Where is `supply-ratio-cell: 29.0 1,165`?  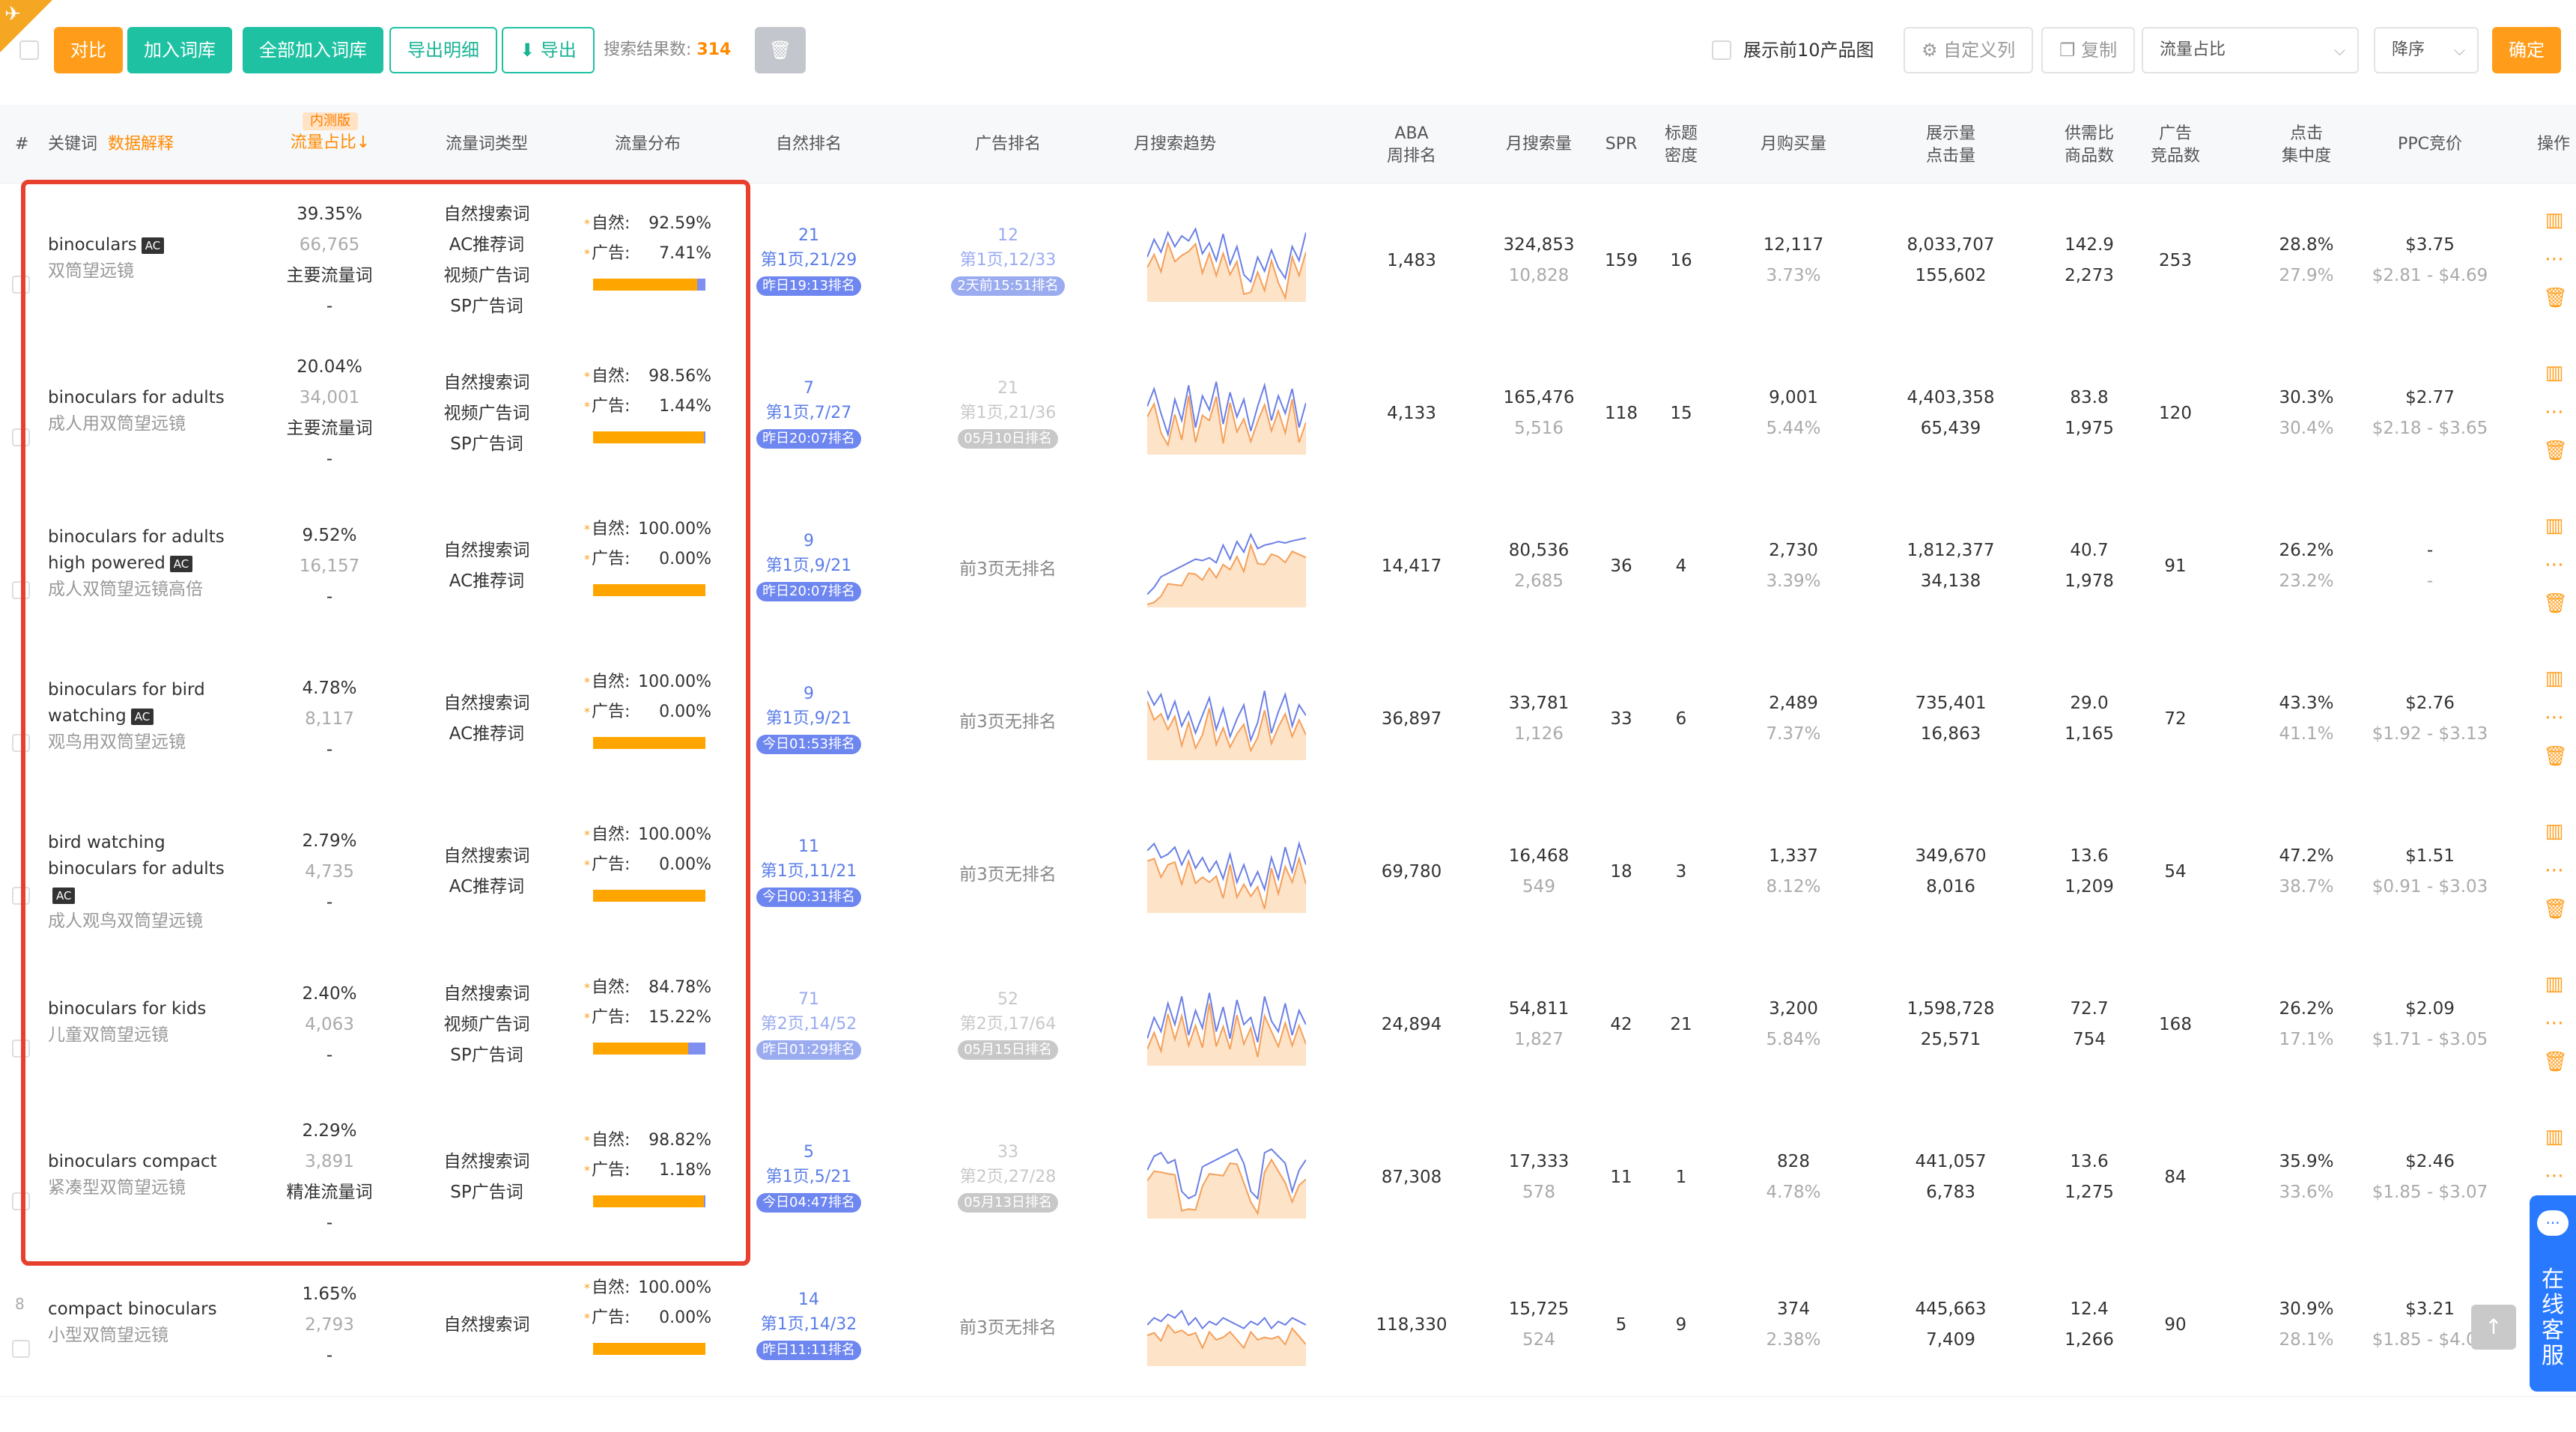
supply-ratio-cell: 29.0 1,165 is located at coordinates (2089, 719).